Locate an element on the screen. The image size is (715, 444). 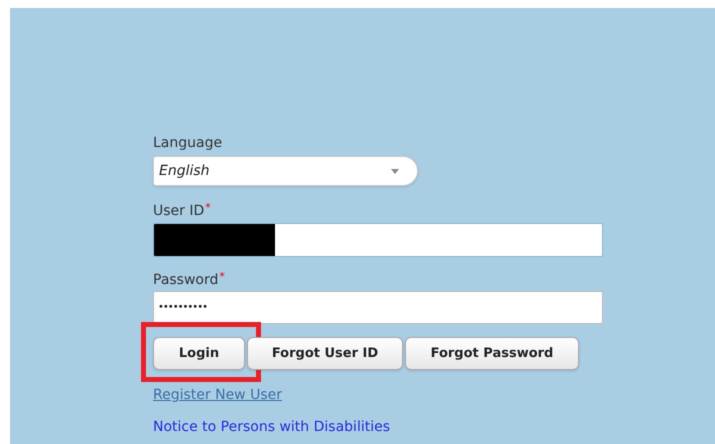
action-button: Forgot User ID is located at coordinates (325, 353).